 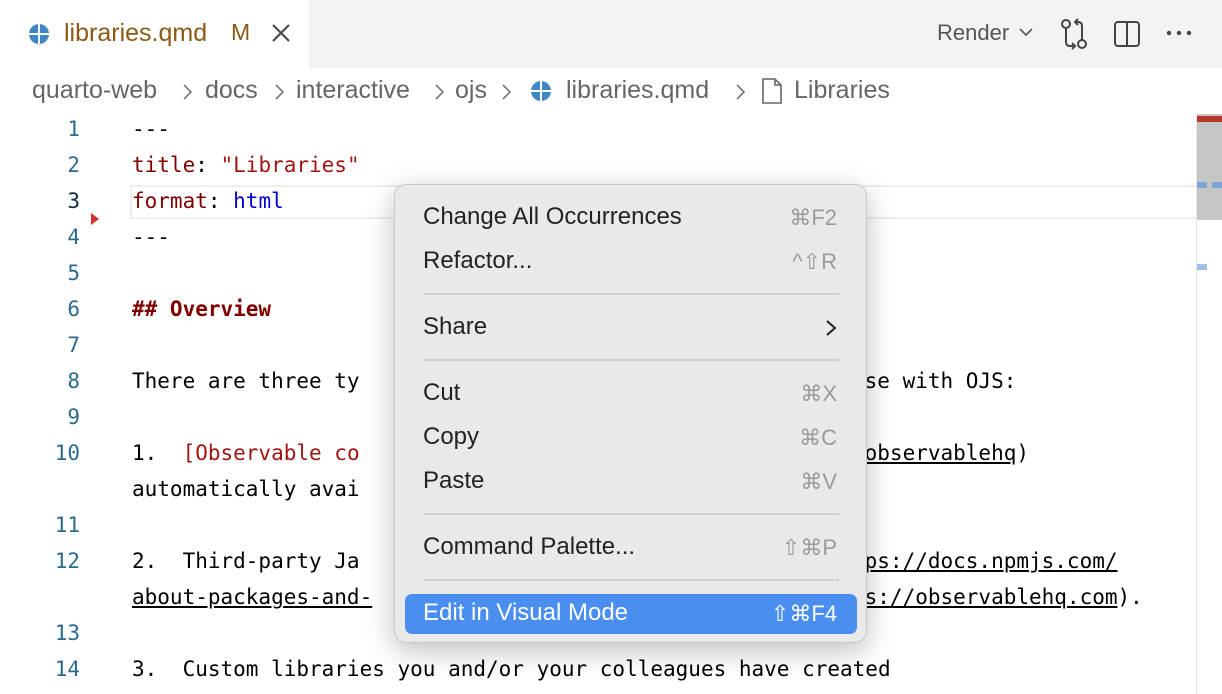 What do you see at coordinates (67, 633) in the screenshot?
I see `line-number: 13` at bounding box center [67, 633].